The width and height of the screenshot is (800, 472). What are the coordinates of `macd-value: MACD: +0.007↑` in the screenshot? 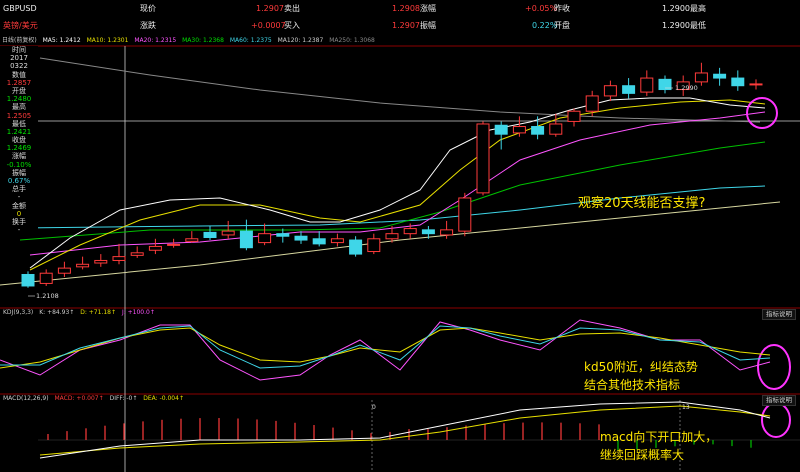 It's located at (79, 398).